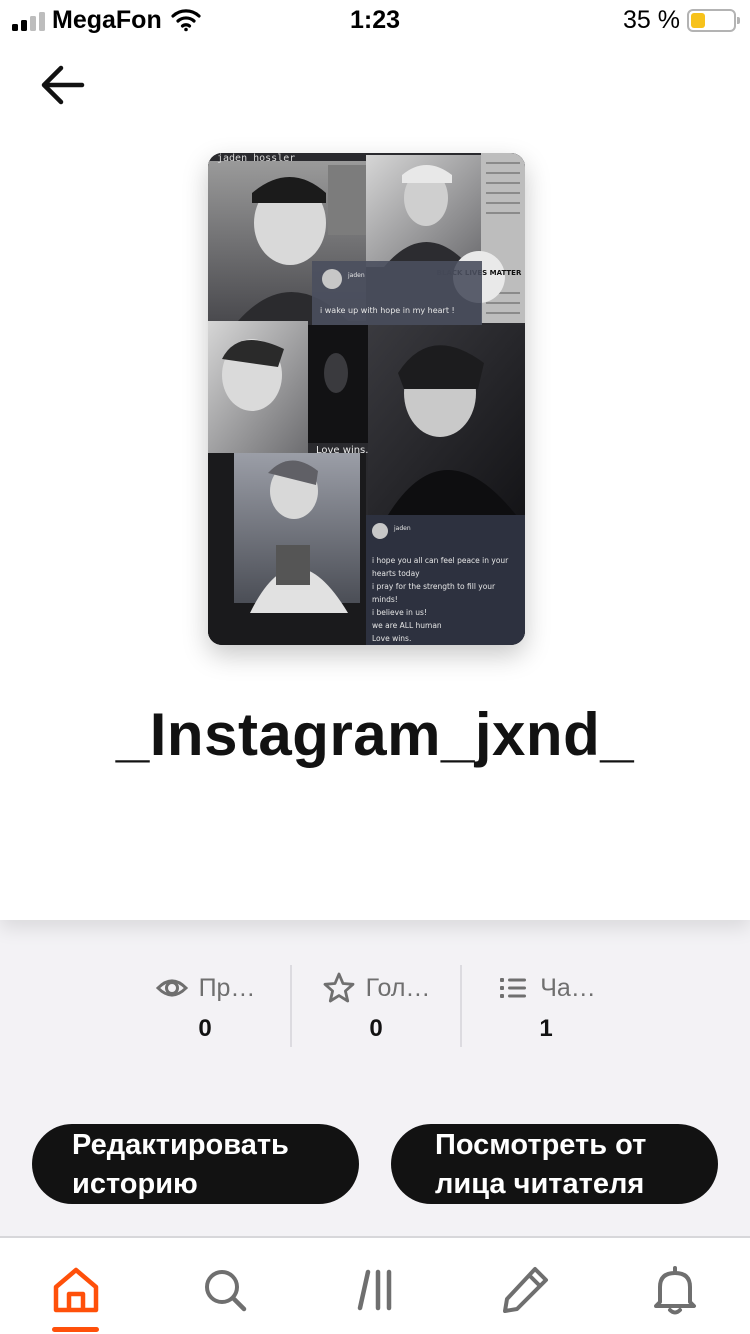 This screenshot has height=1334, width=750. What do you see at coordinates (375, 734) in the screenshot?
I see `story-title: _Instagram_jxnd_` at bounding box center [375, 734].